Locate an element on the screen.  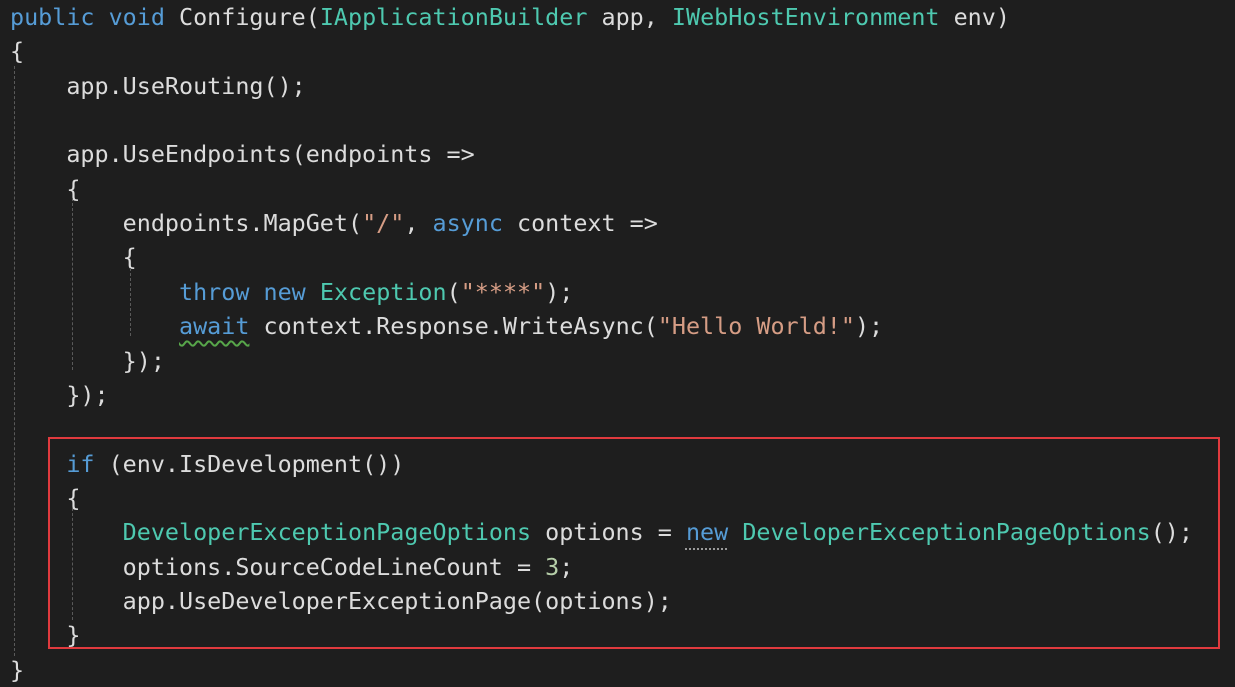
code-line: app.UseRouting(); is located at coordinates (158, 86).